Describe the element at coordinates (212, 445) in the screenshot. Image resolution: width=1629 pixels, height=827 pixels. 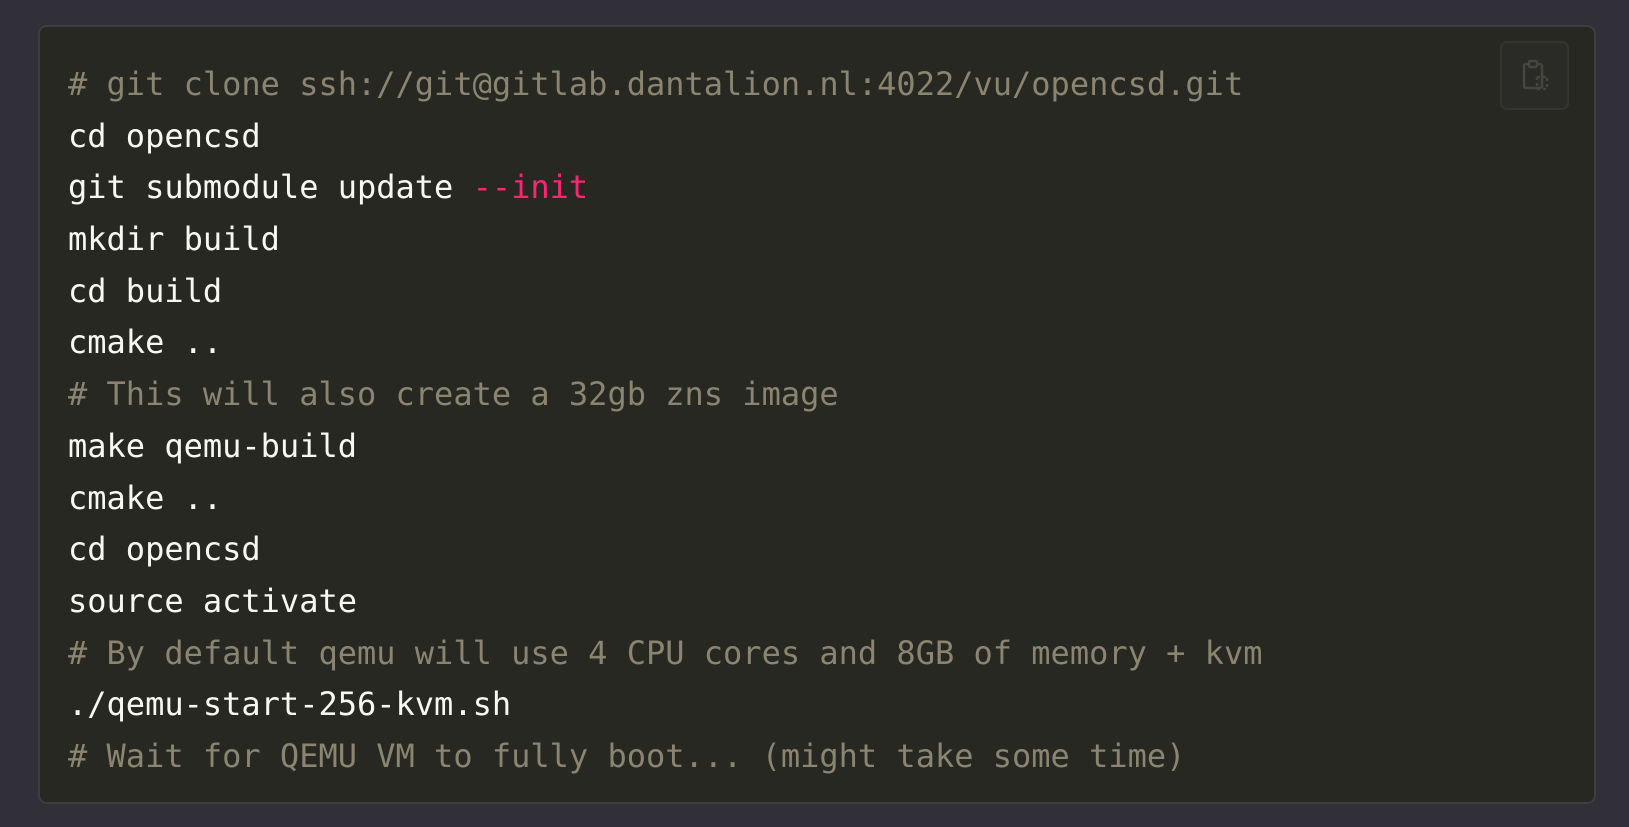
I see `code-line: make qemu-build` at that location.